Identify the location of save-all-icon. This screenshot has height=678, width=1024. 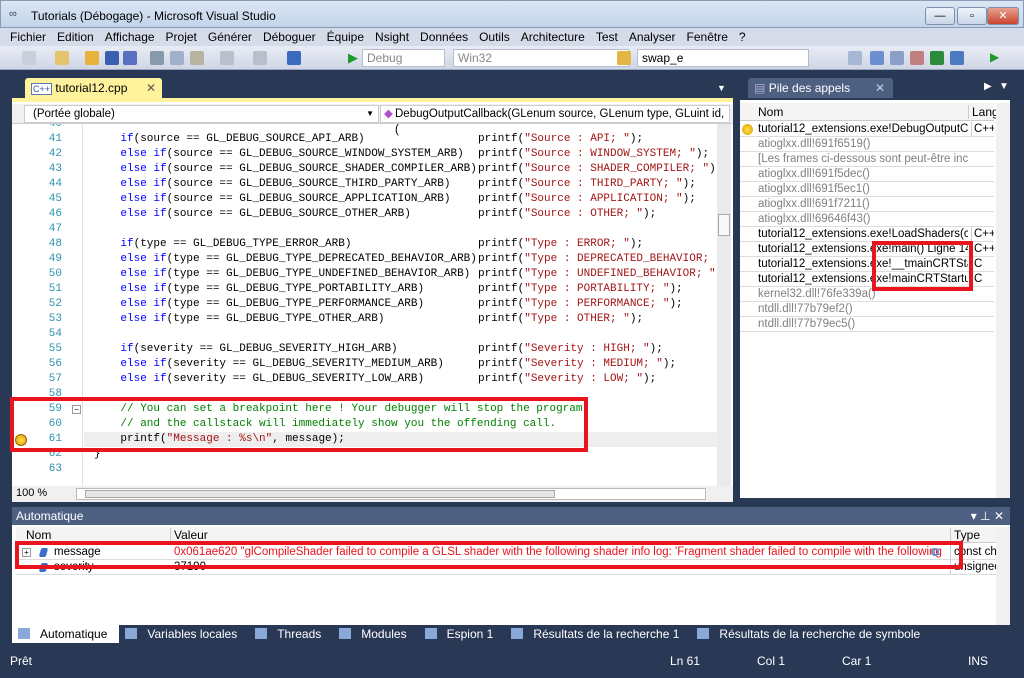
(130, 58).